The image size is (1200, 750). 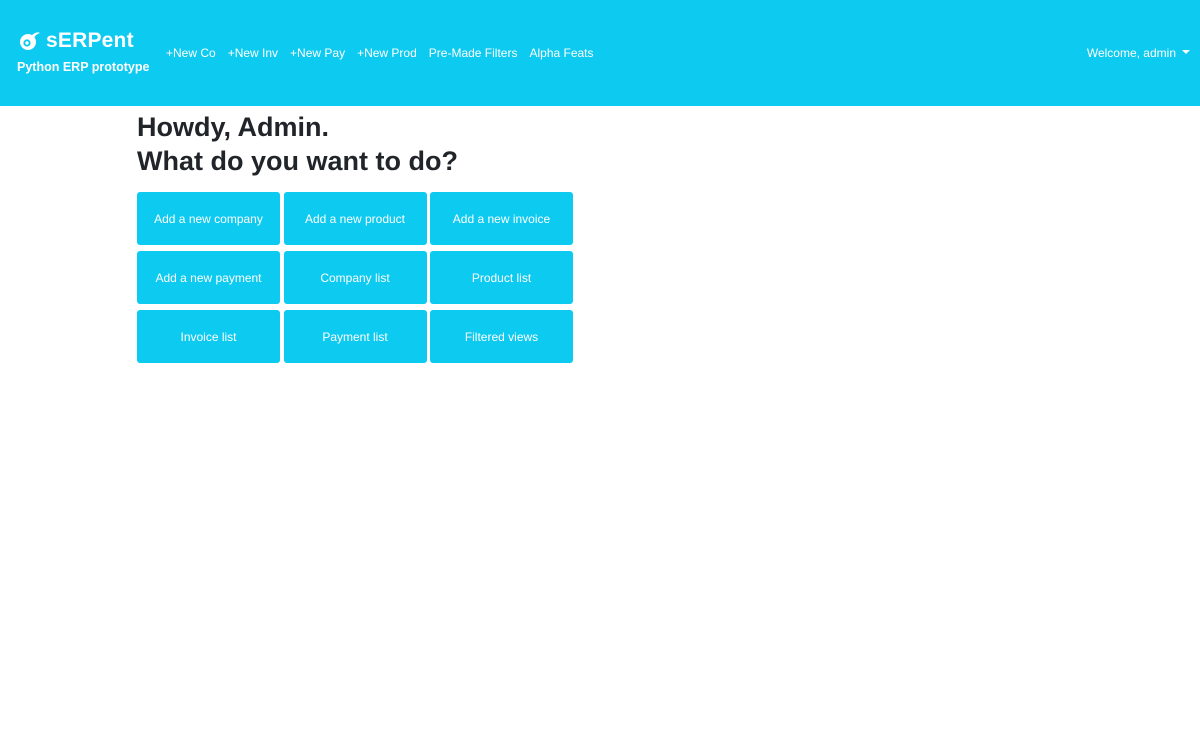 I want to click on user-menu-dropdown: Welcome, admin, so click(x=1138, y=53).